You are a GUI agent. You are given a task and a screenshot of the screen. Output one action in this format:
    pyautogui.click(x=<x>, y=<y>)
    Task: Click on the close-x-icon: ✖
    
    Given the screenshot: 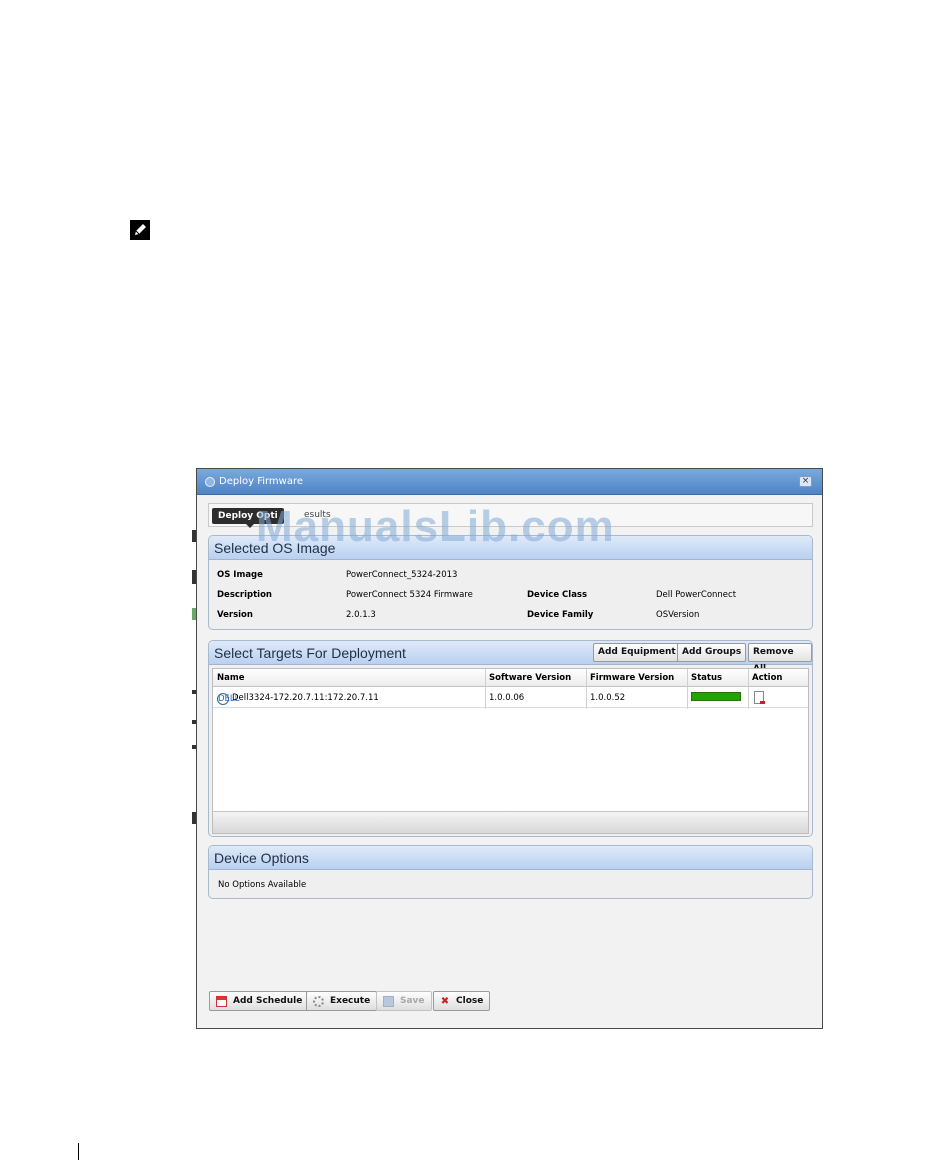 What is the action you would take?
    pyautogui.click(x=445, y=1001)
    